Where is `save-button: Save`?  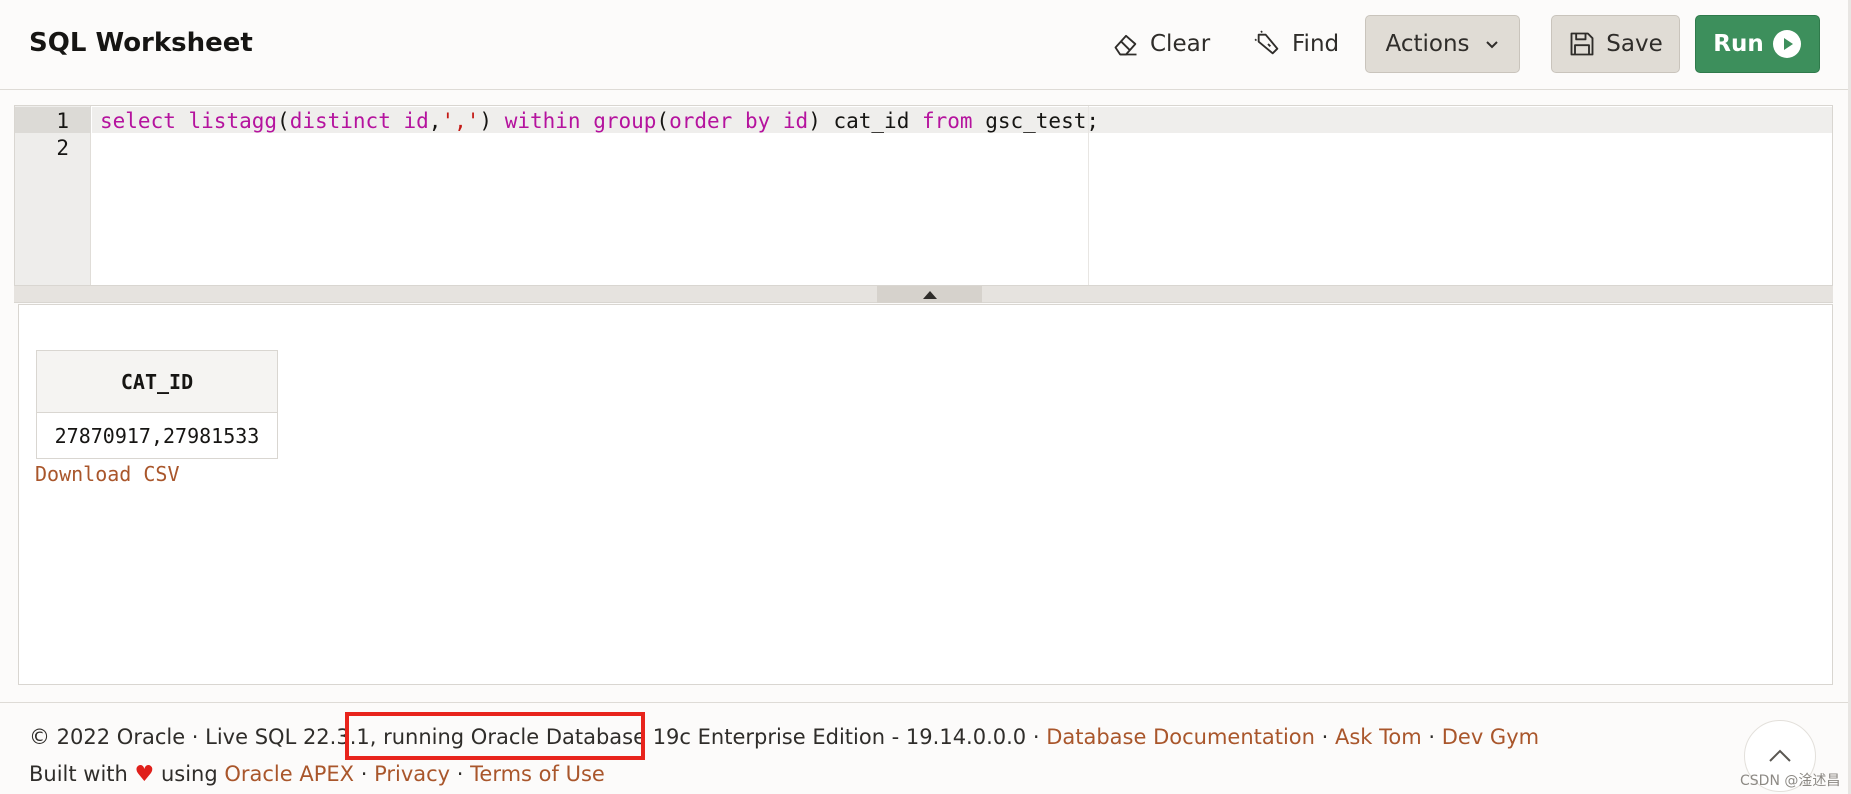
save-button: Save is located at coordinates (1615, 44).